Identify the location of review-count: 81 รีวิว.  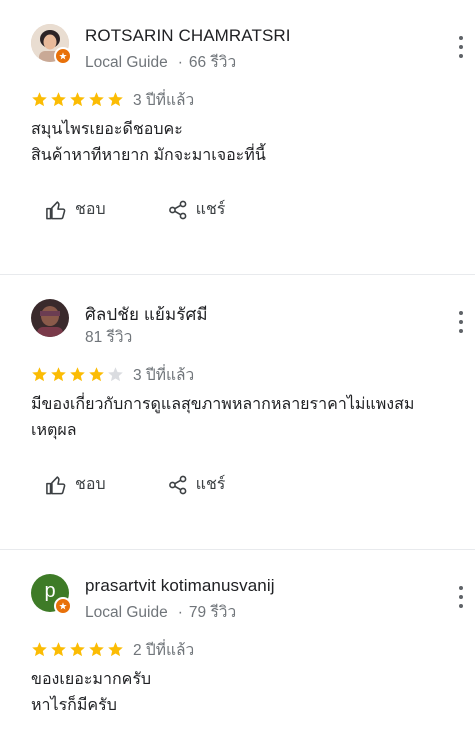
(109, 337).